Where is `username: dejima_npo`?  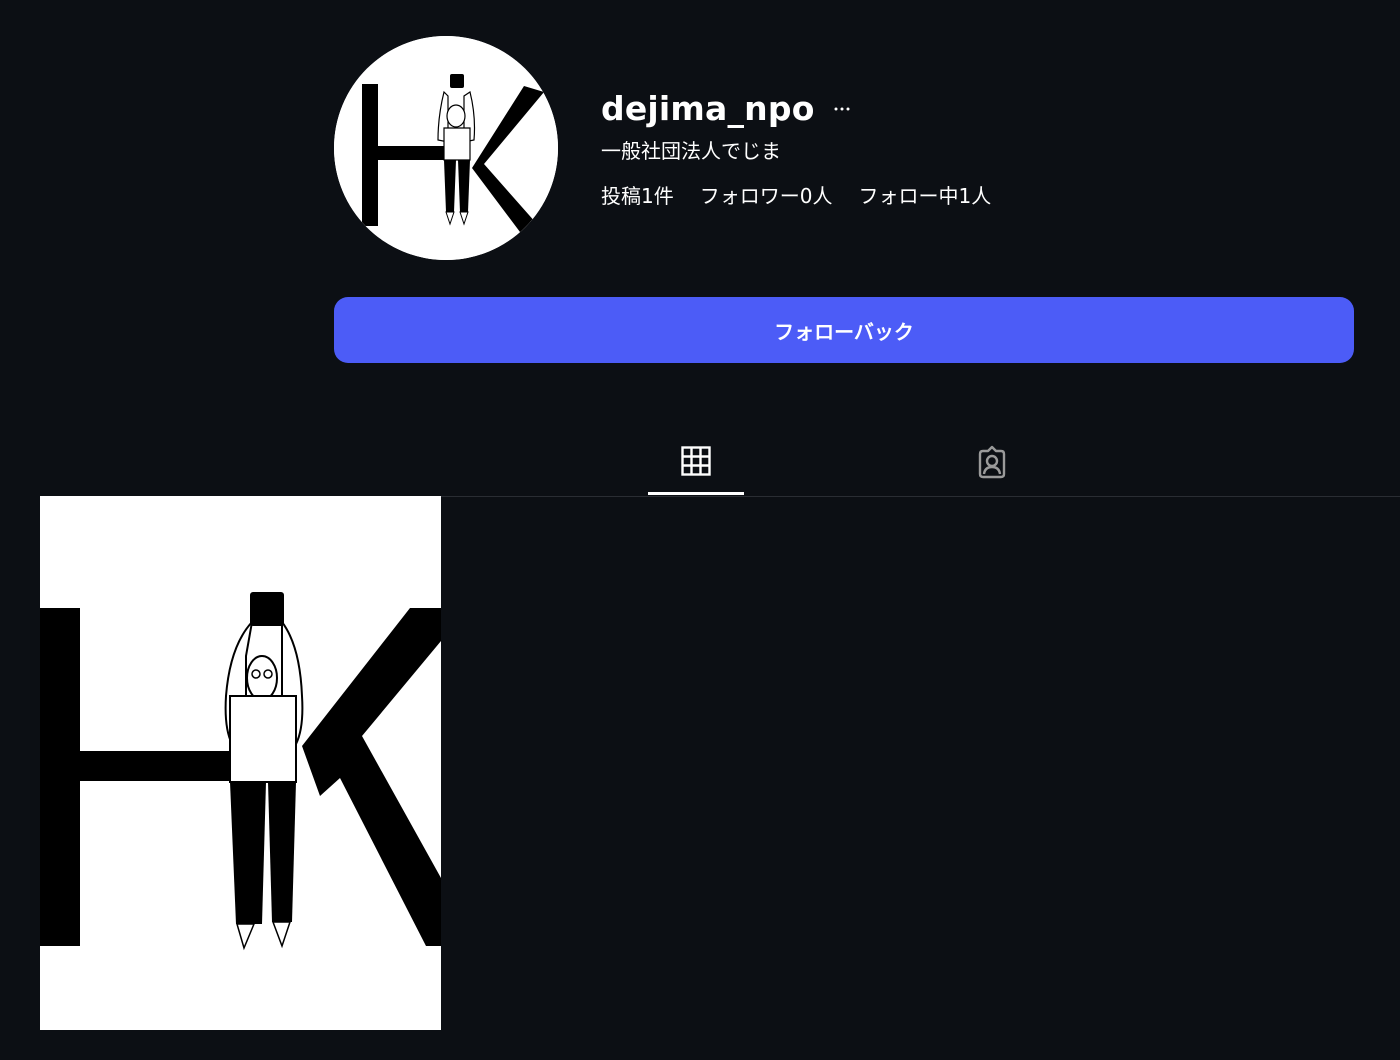 username: dejima_npo is located at coordinates (708, 108).